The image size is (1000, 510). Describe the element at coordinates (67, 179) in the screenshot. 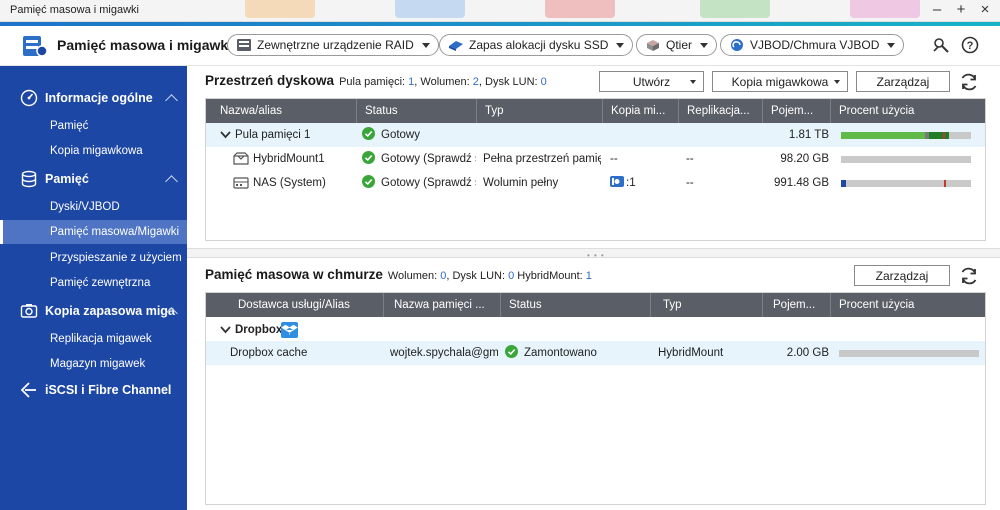

I see `sidebar-group-label: Pamięć` at that location.